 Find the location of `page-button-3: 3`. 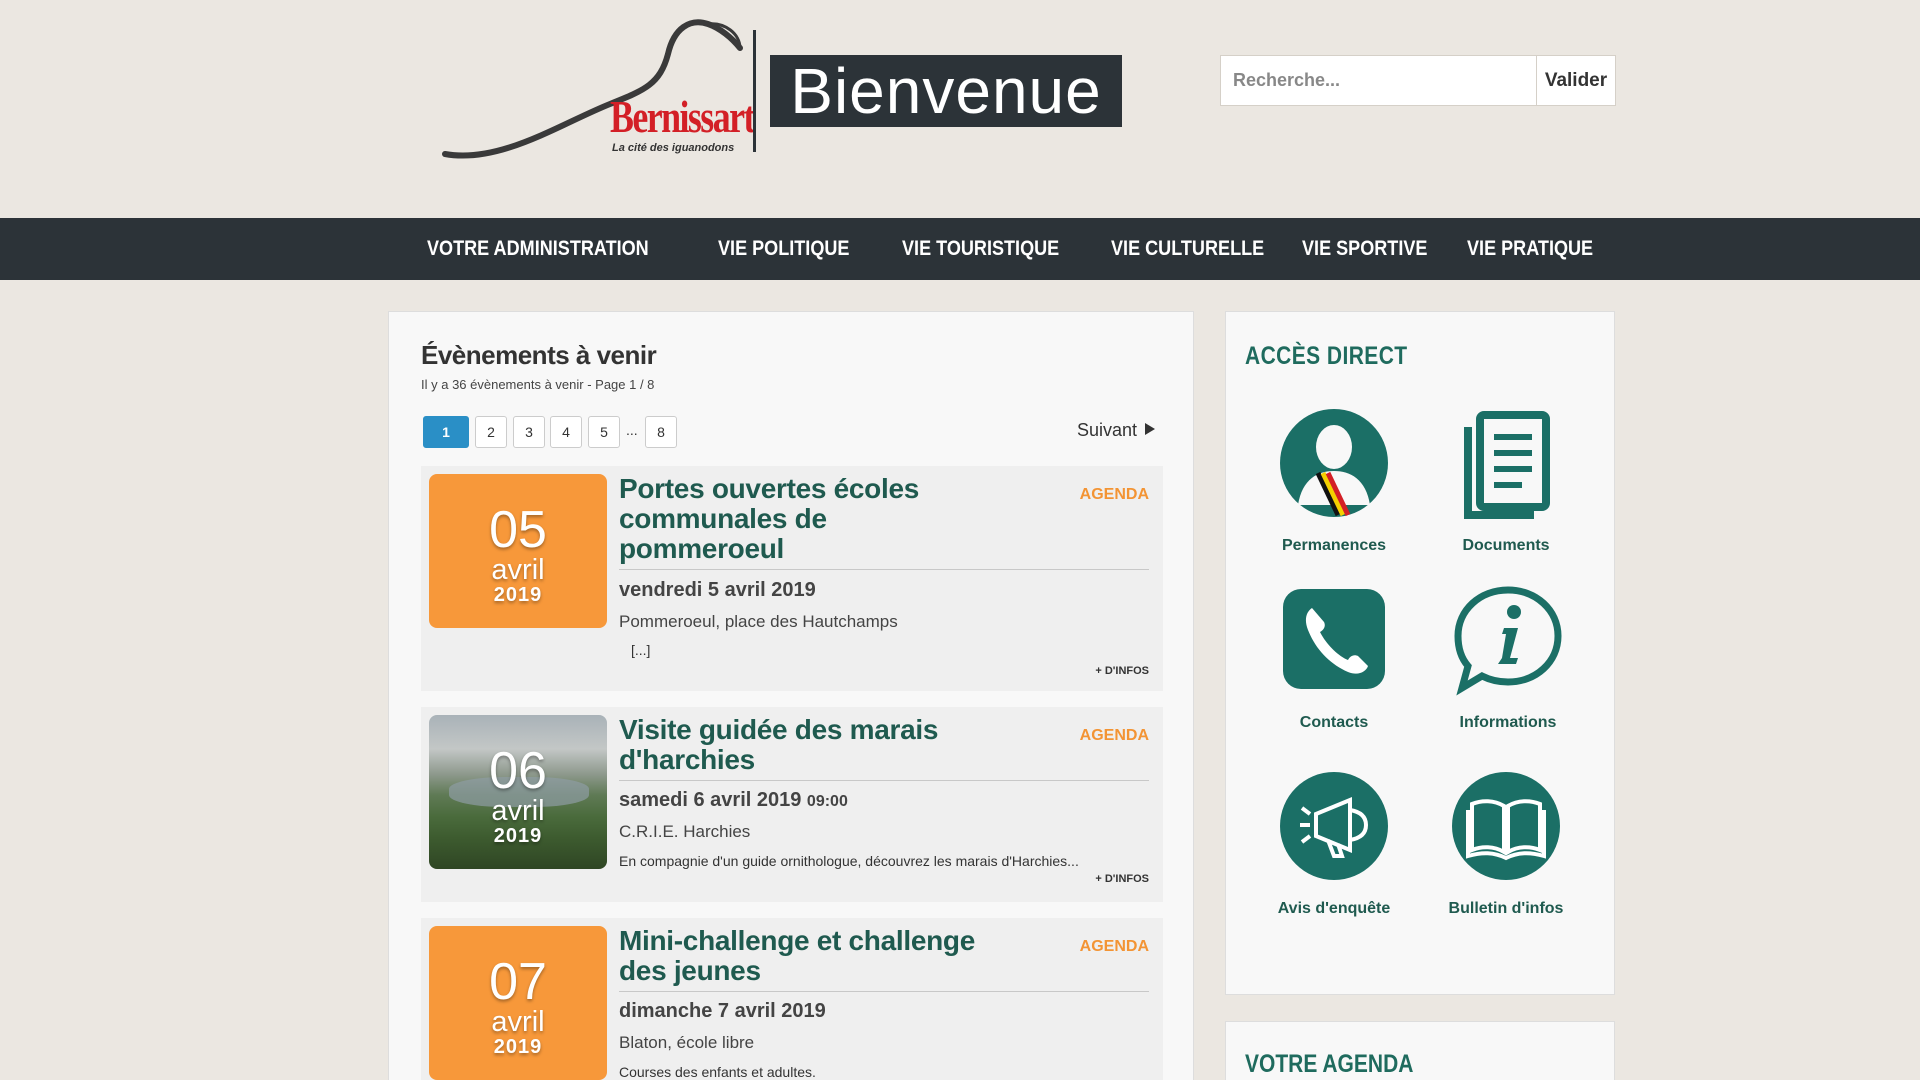

page-button-3: 3 is located at coordinates (529, 432).